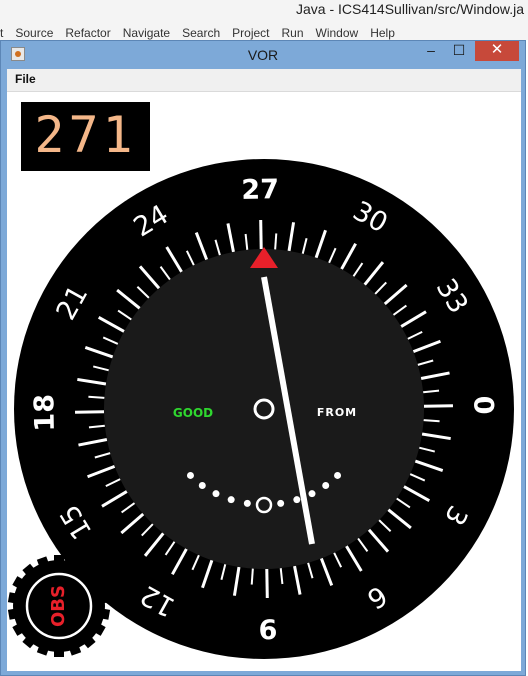 The width and height of the screenshot is (528, 676). What do you see at coordinates (410, 9) in the screenshot?
I see `ide-window-title: Java - ICS414Sullivan/src/Window.ja` at bounding box center [410, 9].